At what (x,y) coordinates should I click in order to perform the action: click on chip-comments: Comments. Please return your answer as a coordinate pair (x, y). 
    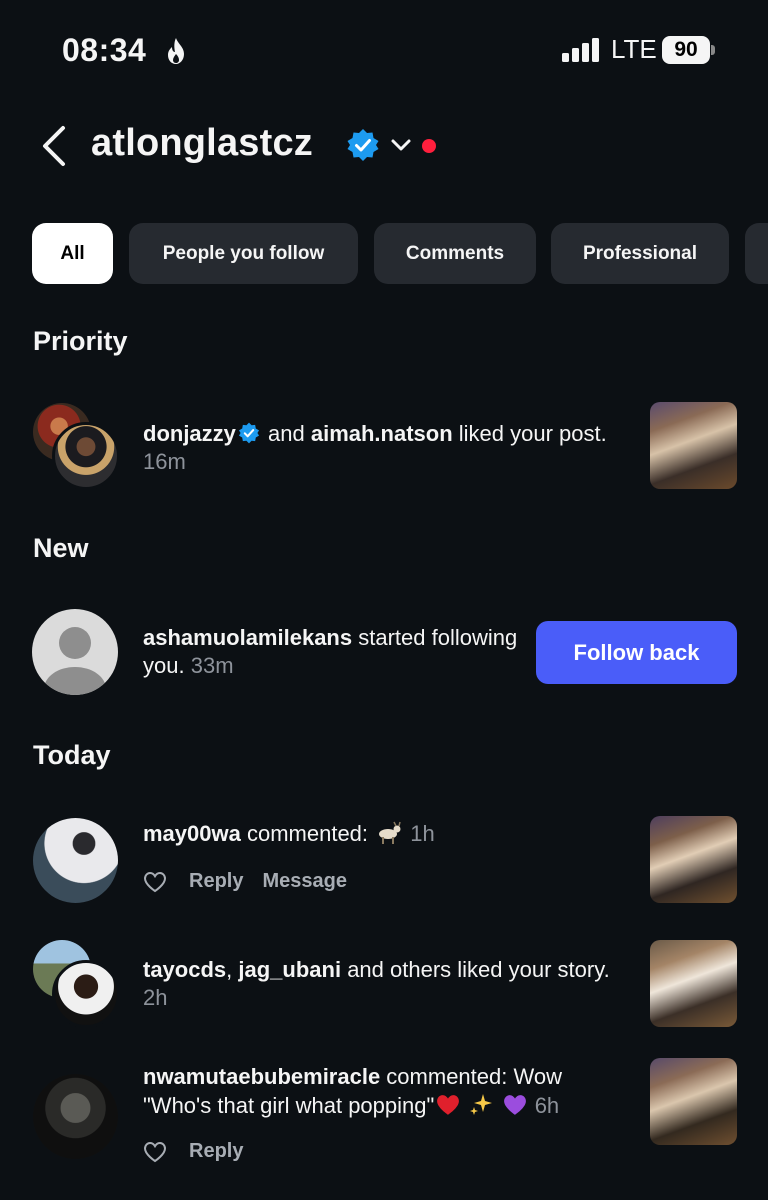
    Looking at the image, I should click on (455, 253).